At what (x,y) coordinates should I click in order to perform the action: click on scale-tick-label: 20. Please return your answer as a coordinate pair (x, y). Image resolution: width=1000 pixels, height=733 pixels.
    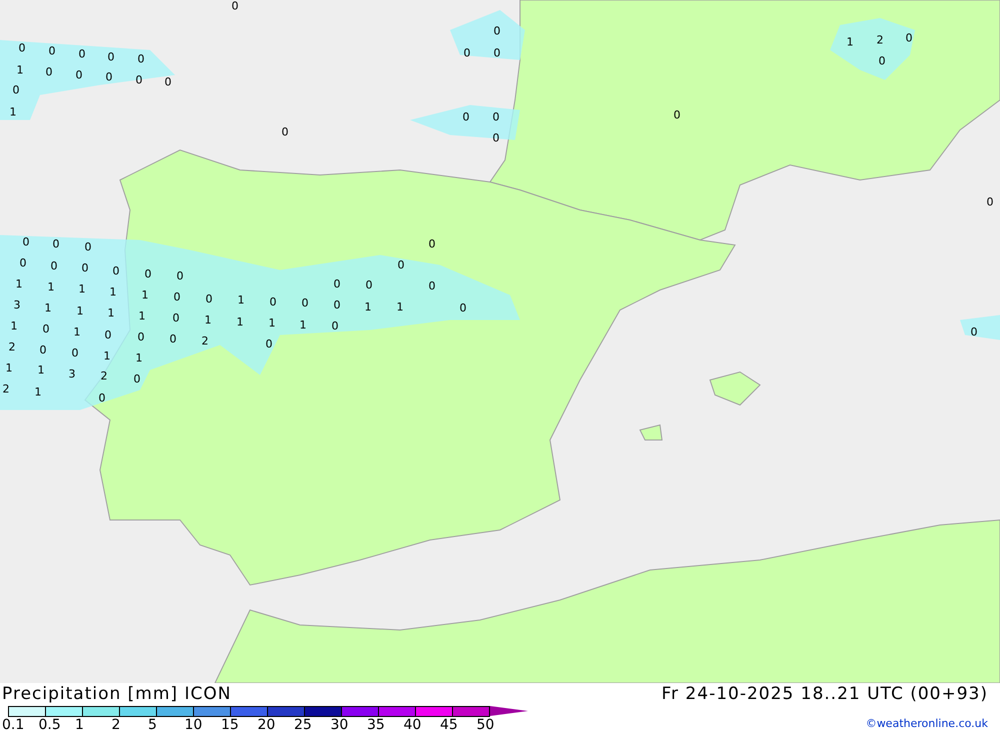
    Looking at the image, I should click on (267, 725).